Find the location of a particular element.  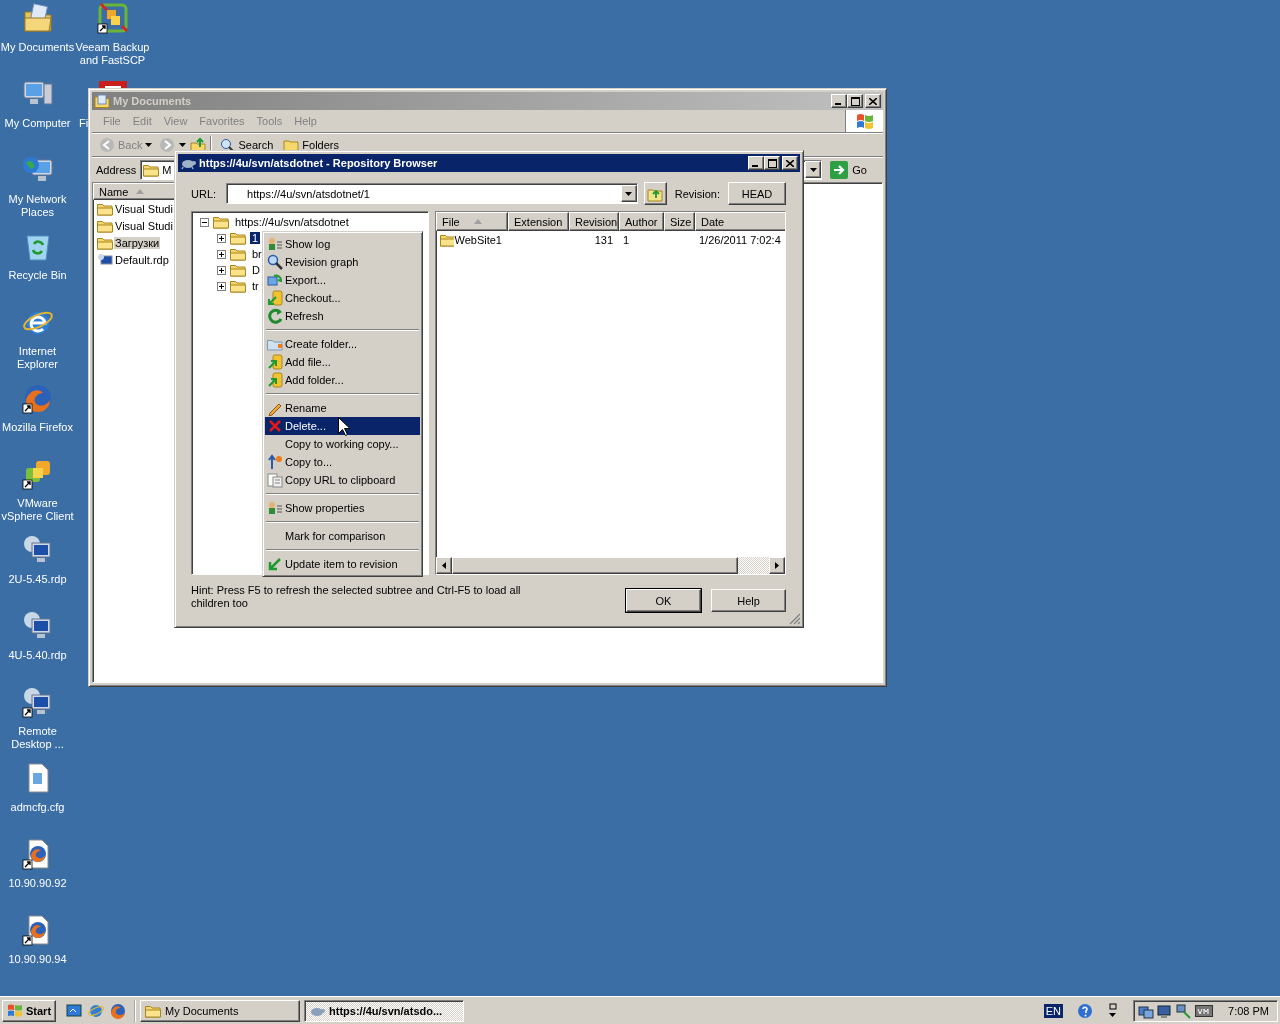

go-button: Go is located at coordinates (852, 169).